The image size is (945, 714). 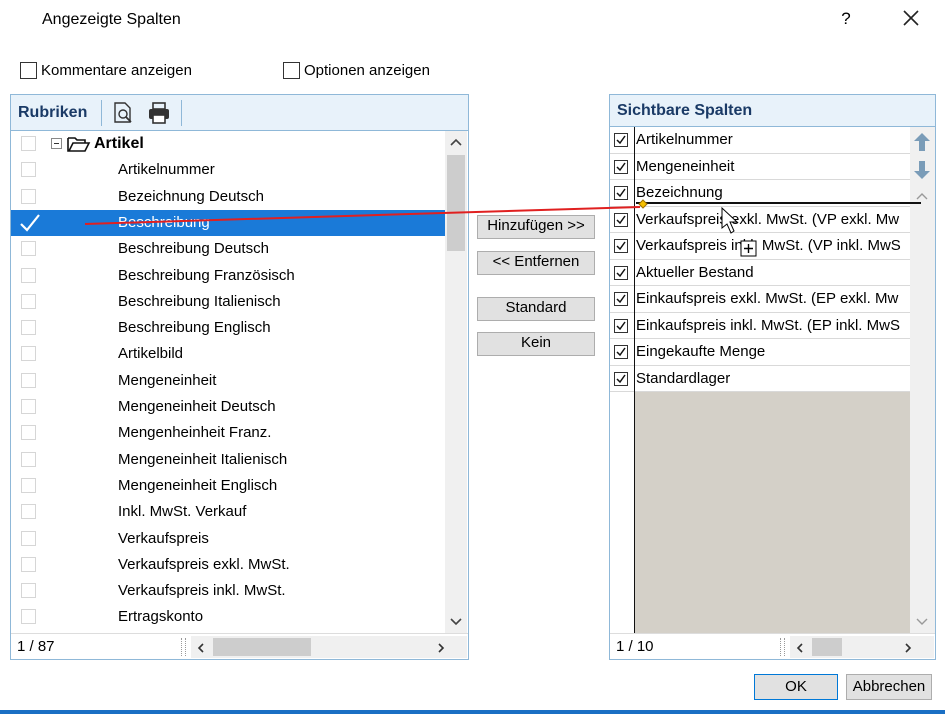 What do you see at coordinates (772, 646) in the screenshot?
I see `visible-columns-footer: 1 / 10` at bounding box center [772, 646].